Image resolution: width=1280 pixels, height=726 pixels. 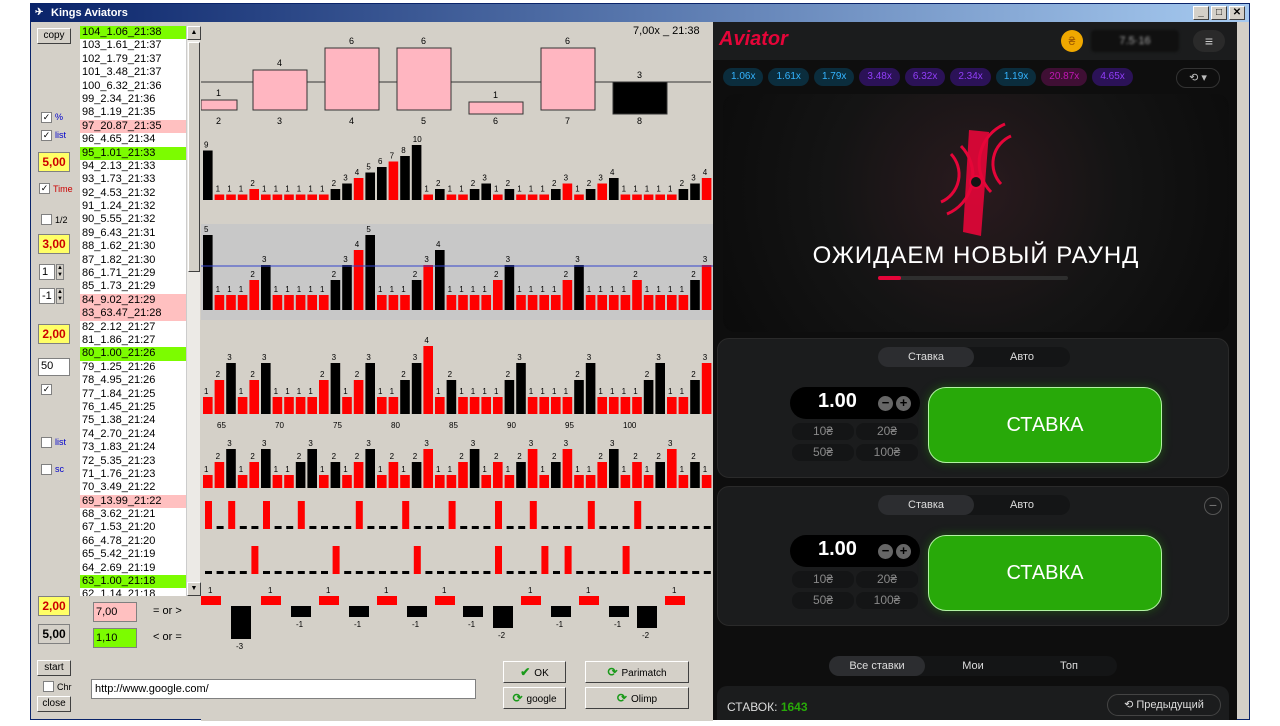 I want to click on list-item: 70_3.49_21:22, so click(x=134, y=487).